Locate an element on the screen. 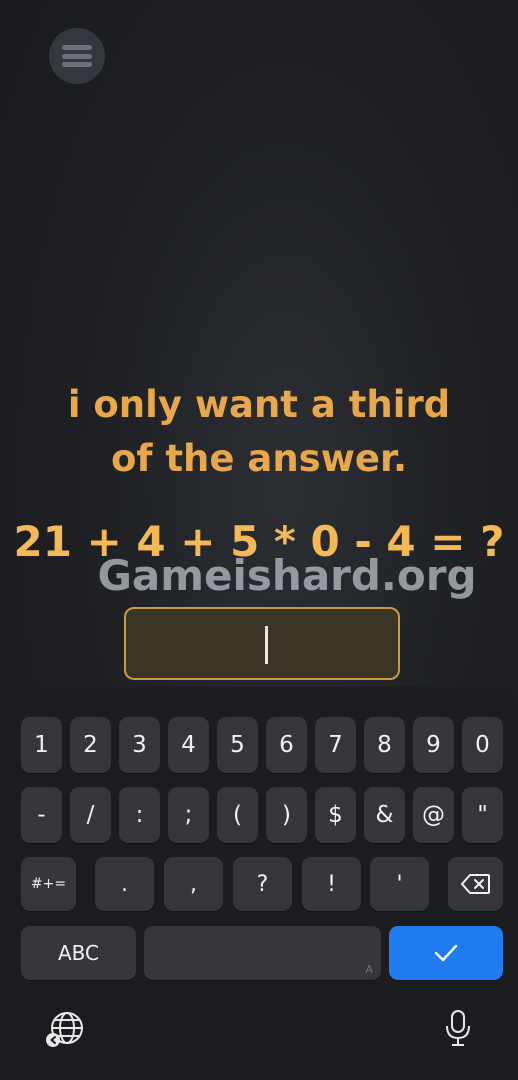 The image size is (518, 1080). checkmark-icon is located at coordinates (446, 953).